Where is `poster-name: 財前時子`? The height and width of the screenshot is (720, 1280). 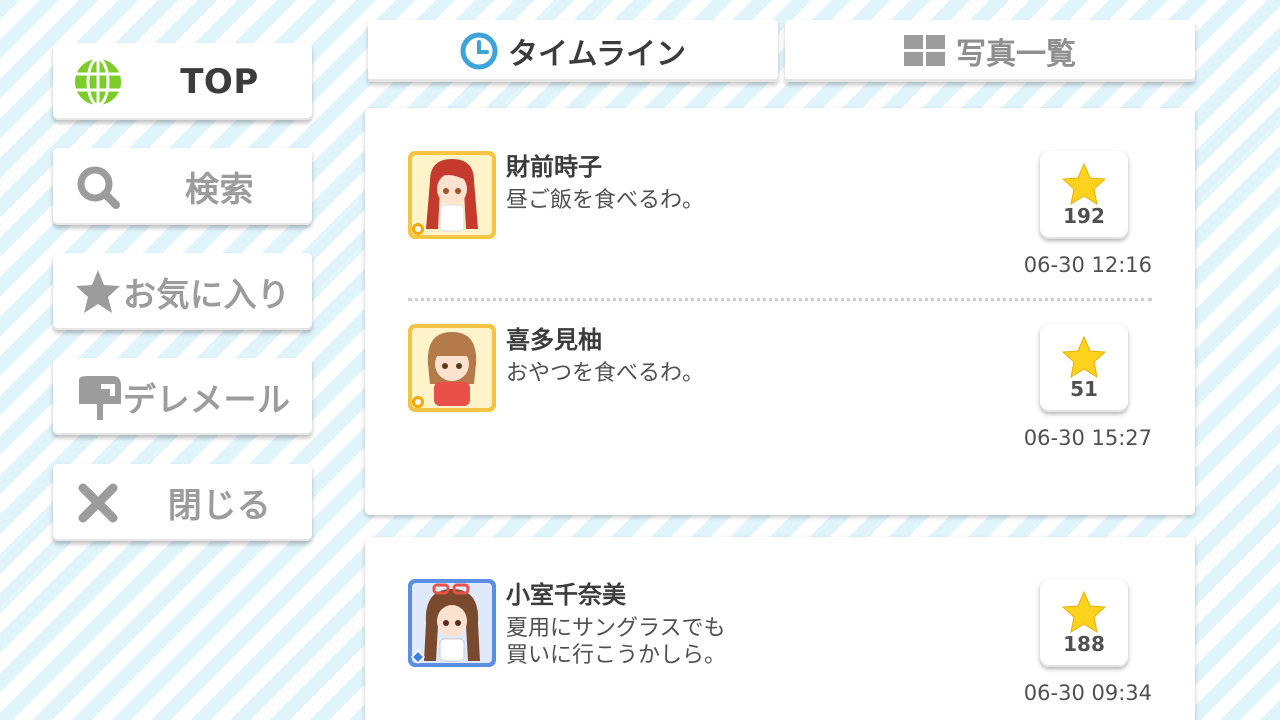
poster-name: 財前時子 is located at coordinates (554, 167).